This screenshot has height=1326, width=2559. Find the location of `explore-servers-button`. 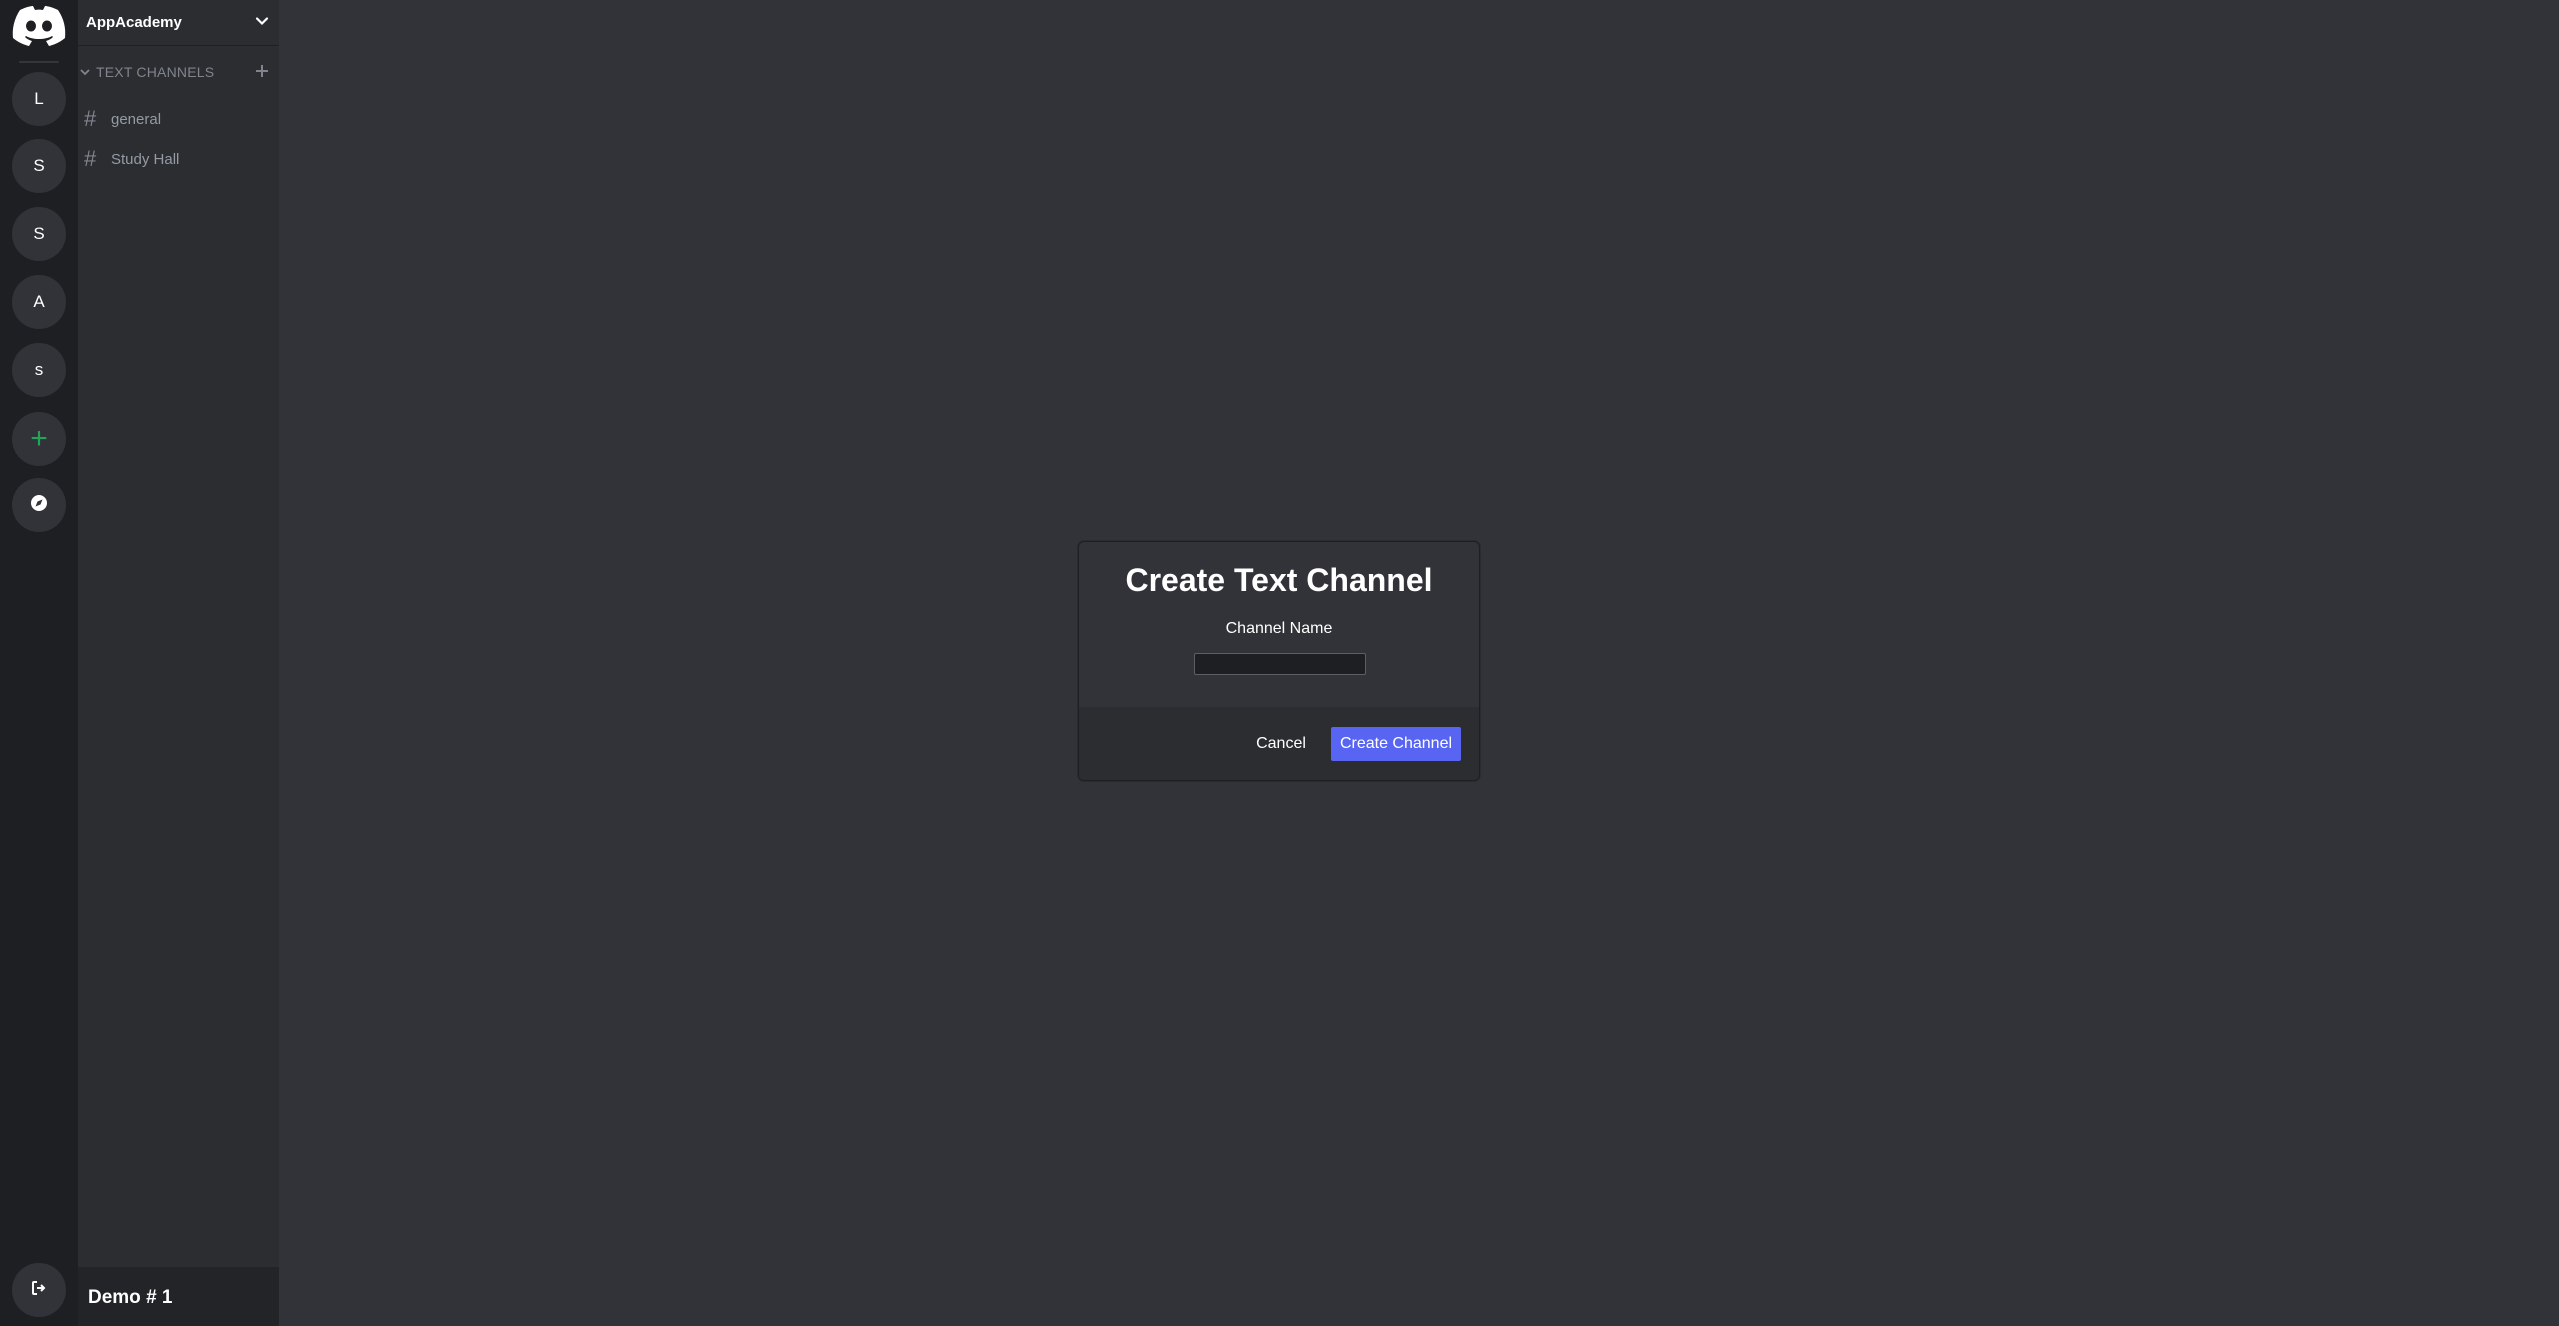

explore-servers-button is located at coordinates (39, 505).